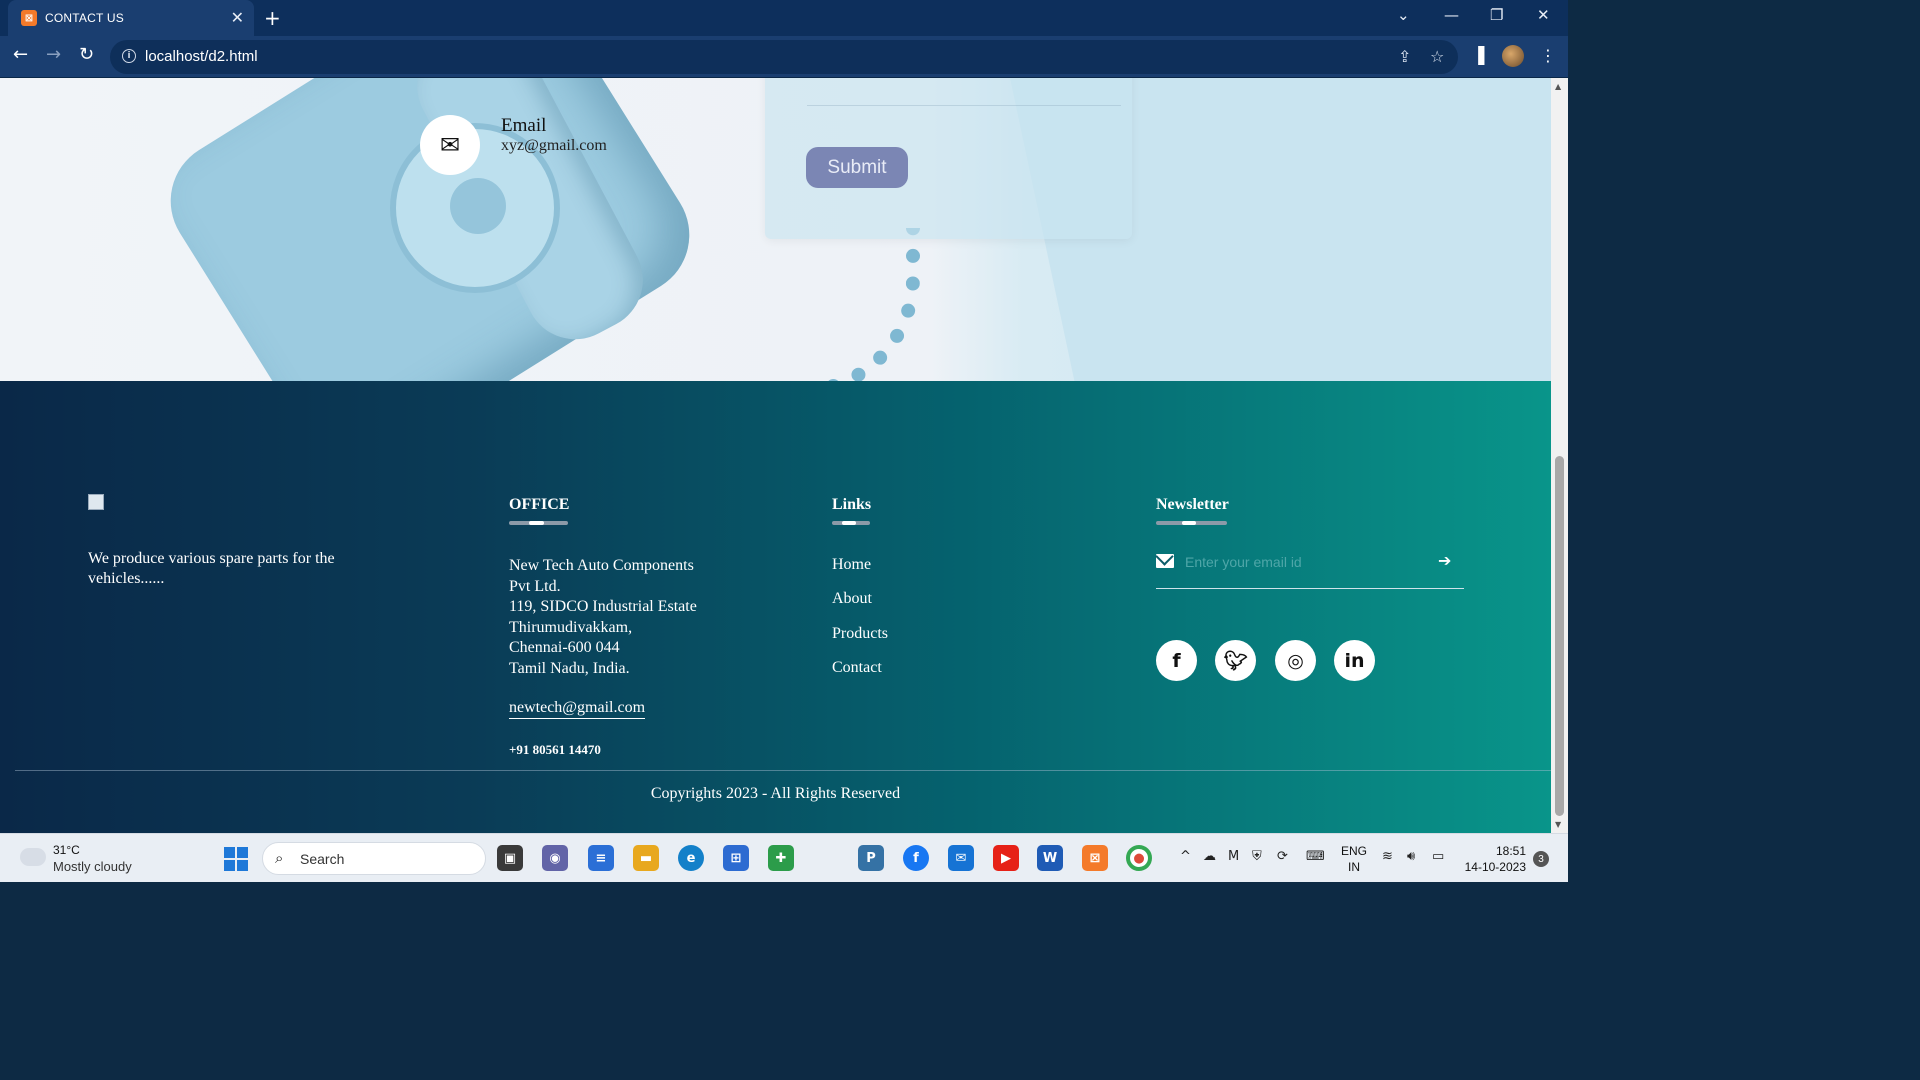 This screenshot has width=1920, height=1080. What do you see at coordinates (1295, 660) in the screenshot?
I see `instagram-icon: ◎` at bounding box center [1295, 660].